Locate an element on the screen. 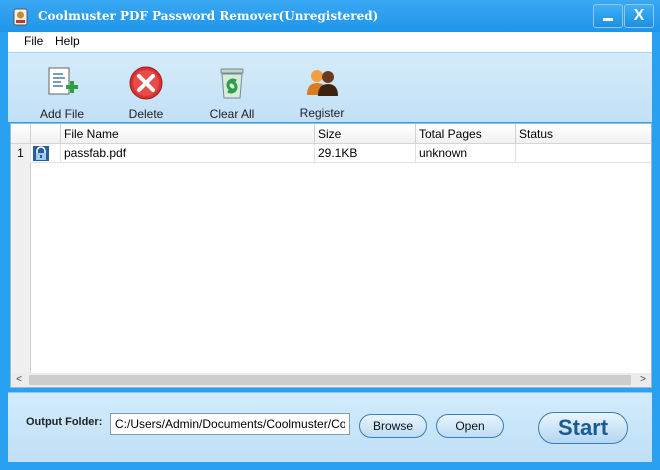 This screenshot has width=660, height=470. add-file-label: Add File is located at coordinates (62, 114).